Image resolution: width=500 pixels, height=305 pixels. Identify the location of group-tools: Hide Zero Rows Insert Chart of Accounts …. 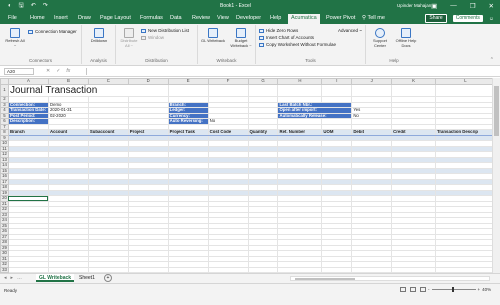
(311, 44).